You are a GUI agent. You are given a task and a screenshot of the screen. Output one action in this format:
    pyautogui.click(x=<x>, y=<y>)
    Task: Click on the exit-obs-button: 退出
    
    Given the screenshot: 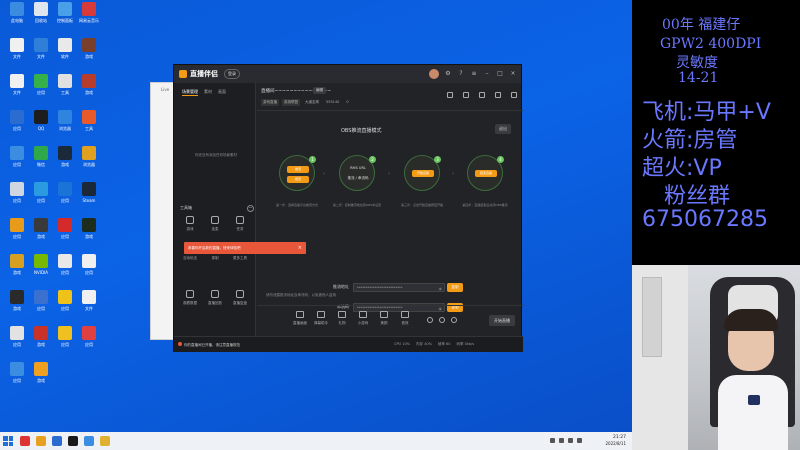 What is the action you would take?
    pyautogui.click(x=503, y=129)
    